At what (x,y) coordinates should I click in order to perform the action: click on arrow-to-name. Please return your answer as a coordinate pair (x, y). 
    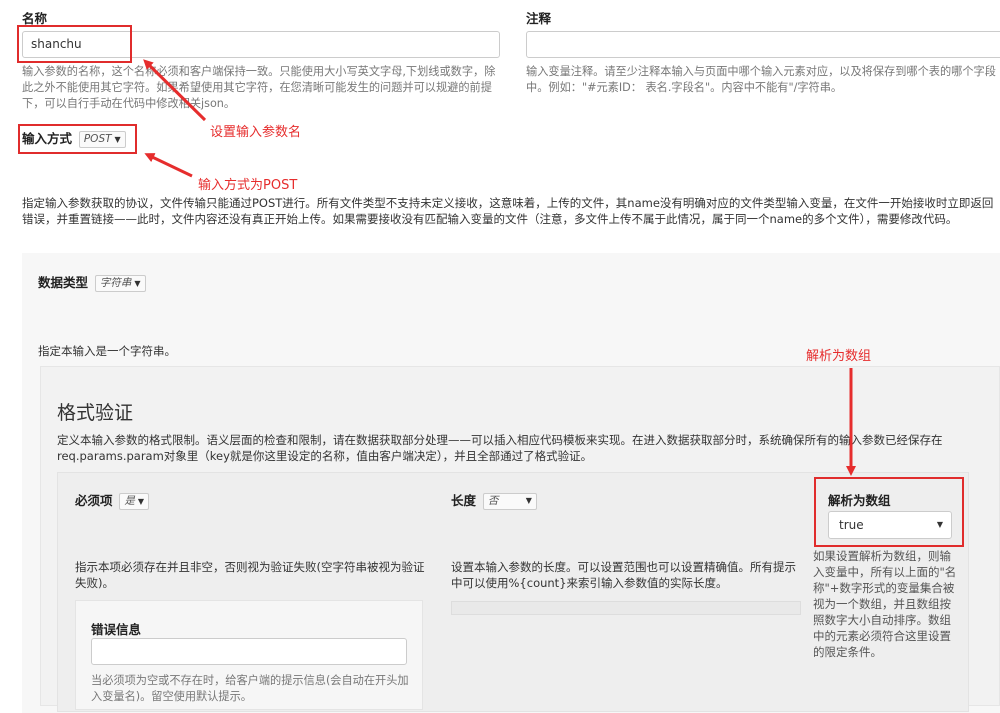
    Looking at the image, I should click on (175, 90).